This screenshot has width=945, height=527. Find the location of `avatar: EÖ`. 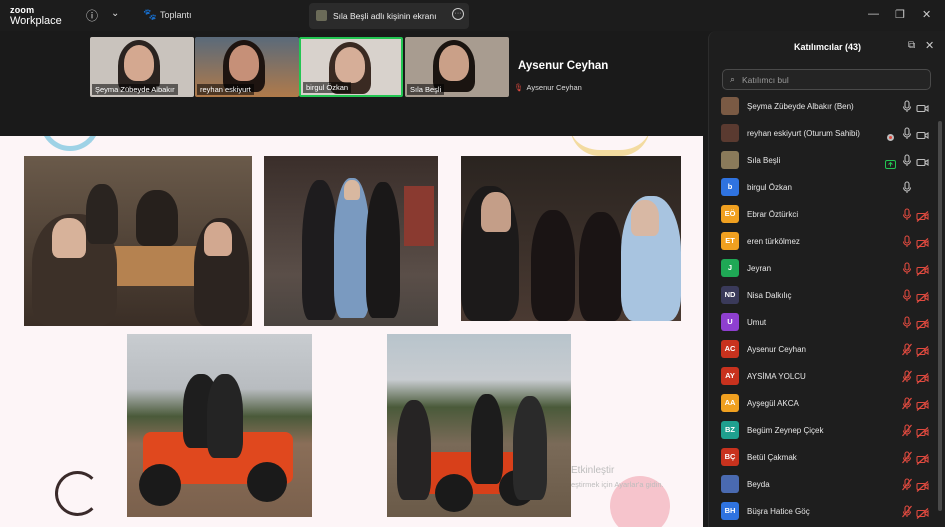

avatar: EÖ is located at coordinates (730, 214).